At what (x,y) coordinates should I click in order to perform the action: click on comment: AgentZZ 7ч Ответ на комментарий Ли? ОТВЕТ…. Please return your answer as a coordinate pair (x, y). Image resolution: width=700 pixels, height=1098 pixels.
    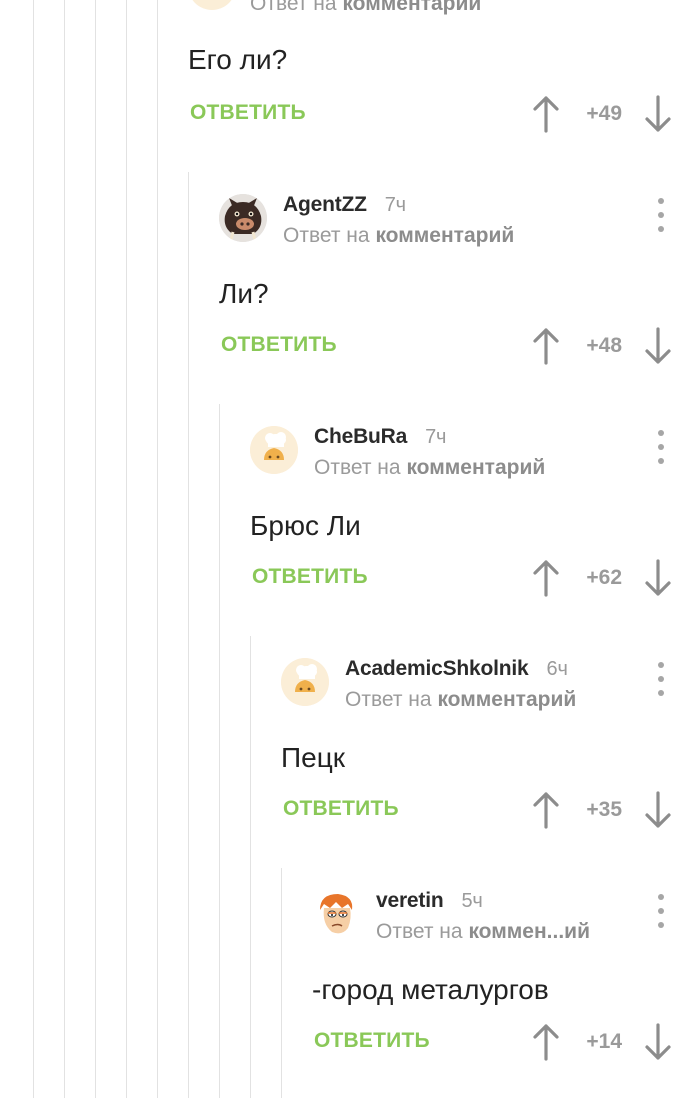
    Looking at the image, I should click on (459, 293).